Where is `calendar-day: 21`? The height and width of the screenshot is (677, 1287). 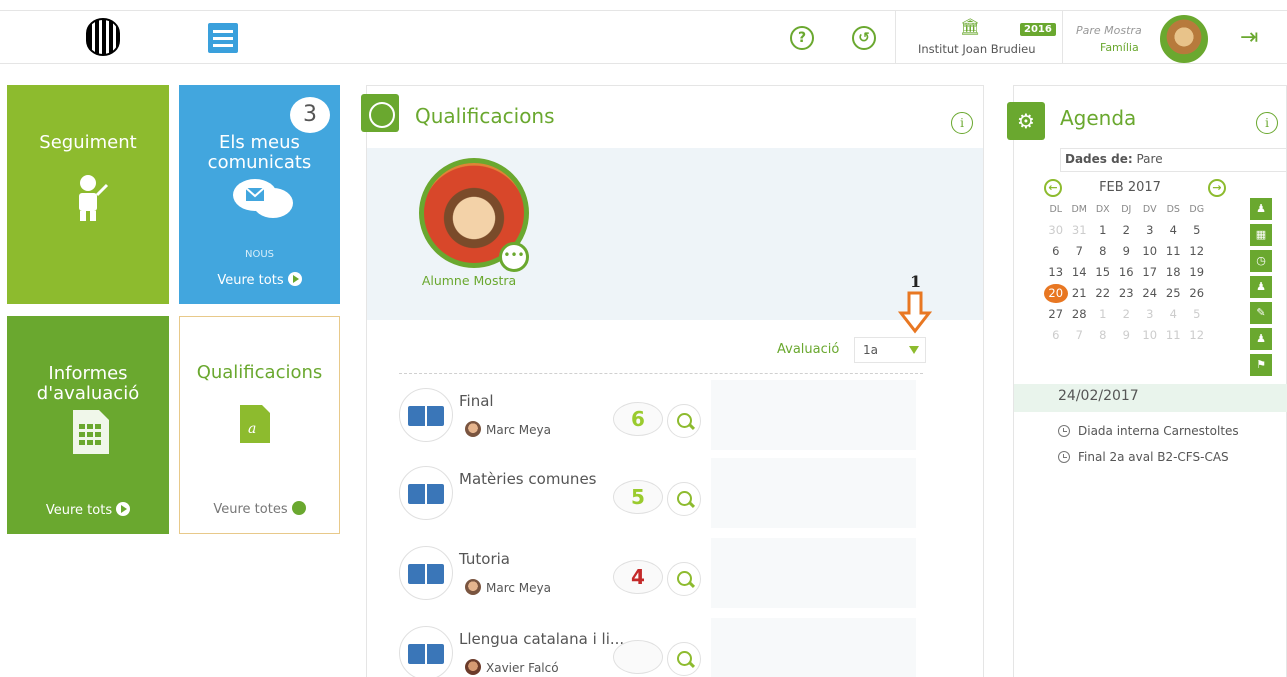
calendar-day: 21 is located at coordinates (1080, 293).